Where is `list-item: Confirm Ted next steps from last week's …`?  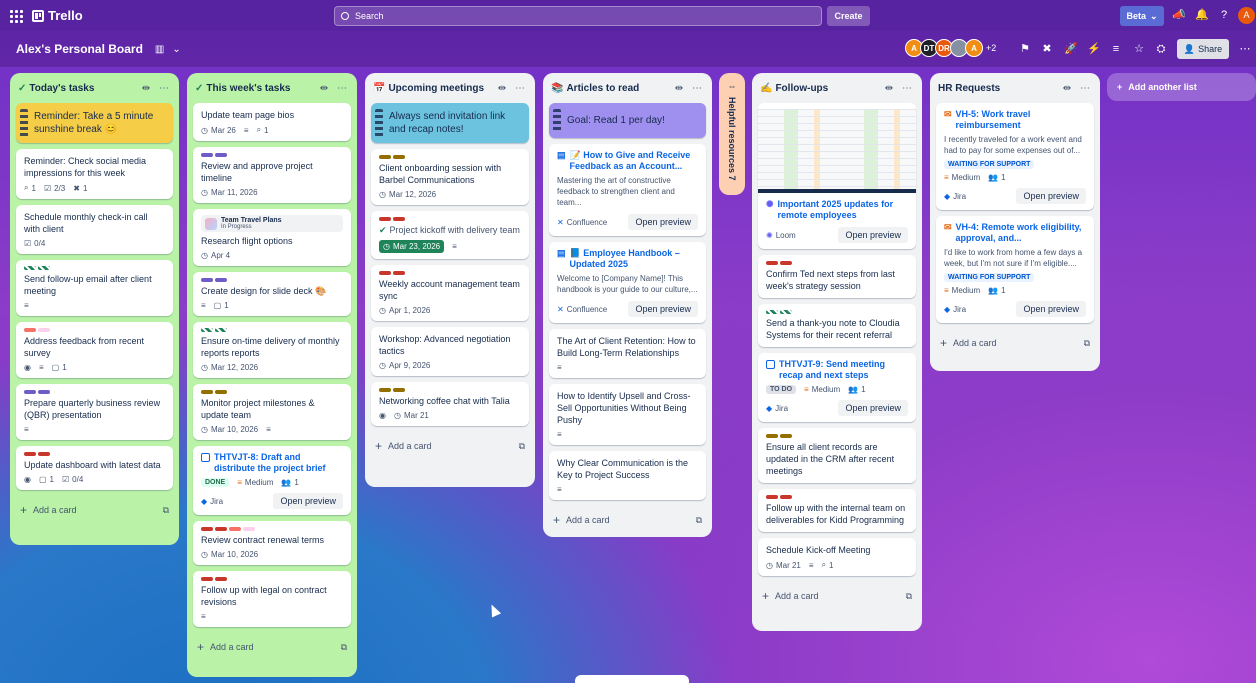
list-item: Confirm Ted next steps from last week's … is located at coordinates (837, 276).